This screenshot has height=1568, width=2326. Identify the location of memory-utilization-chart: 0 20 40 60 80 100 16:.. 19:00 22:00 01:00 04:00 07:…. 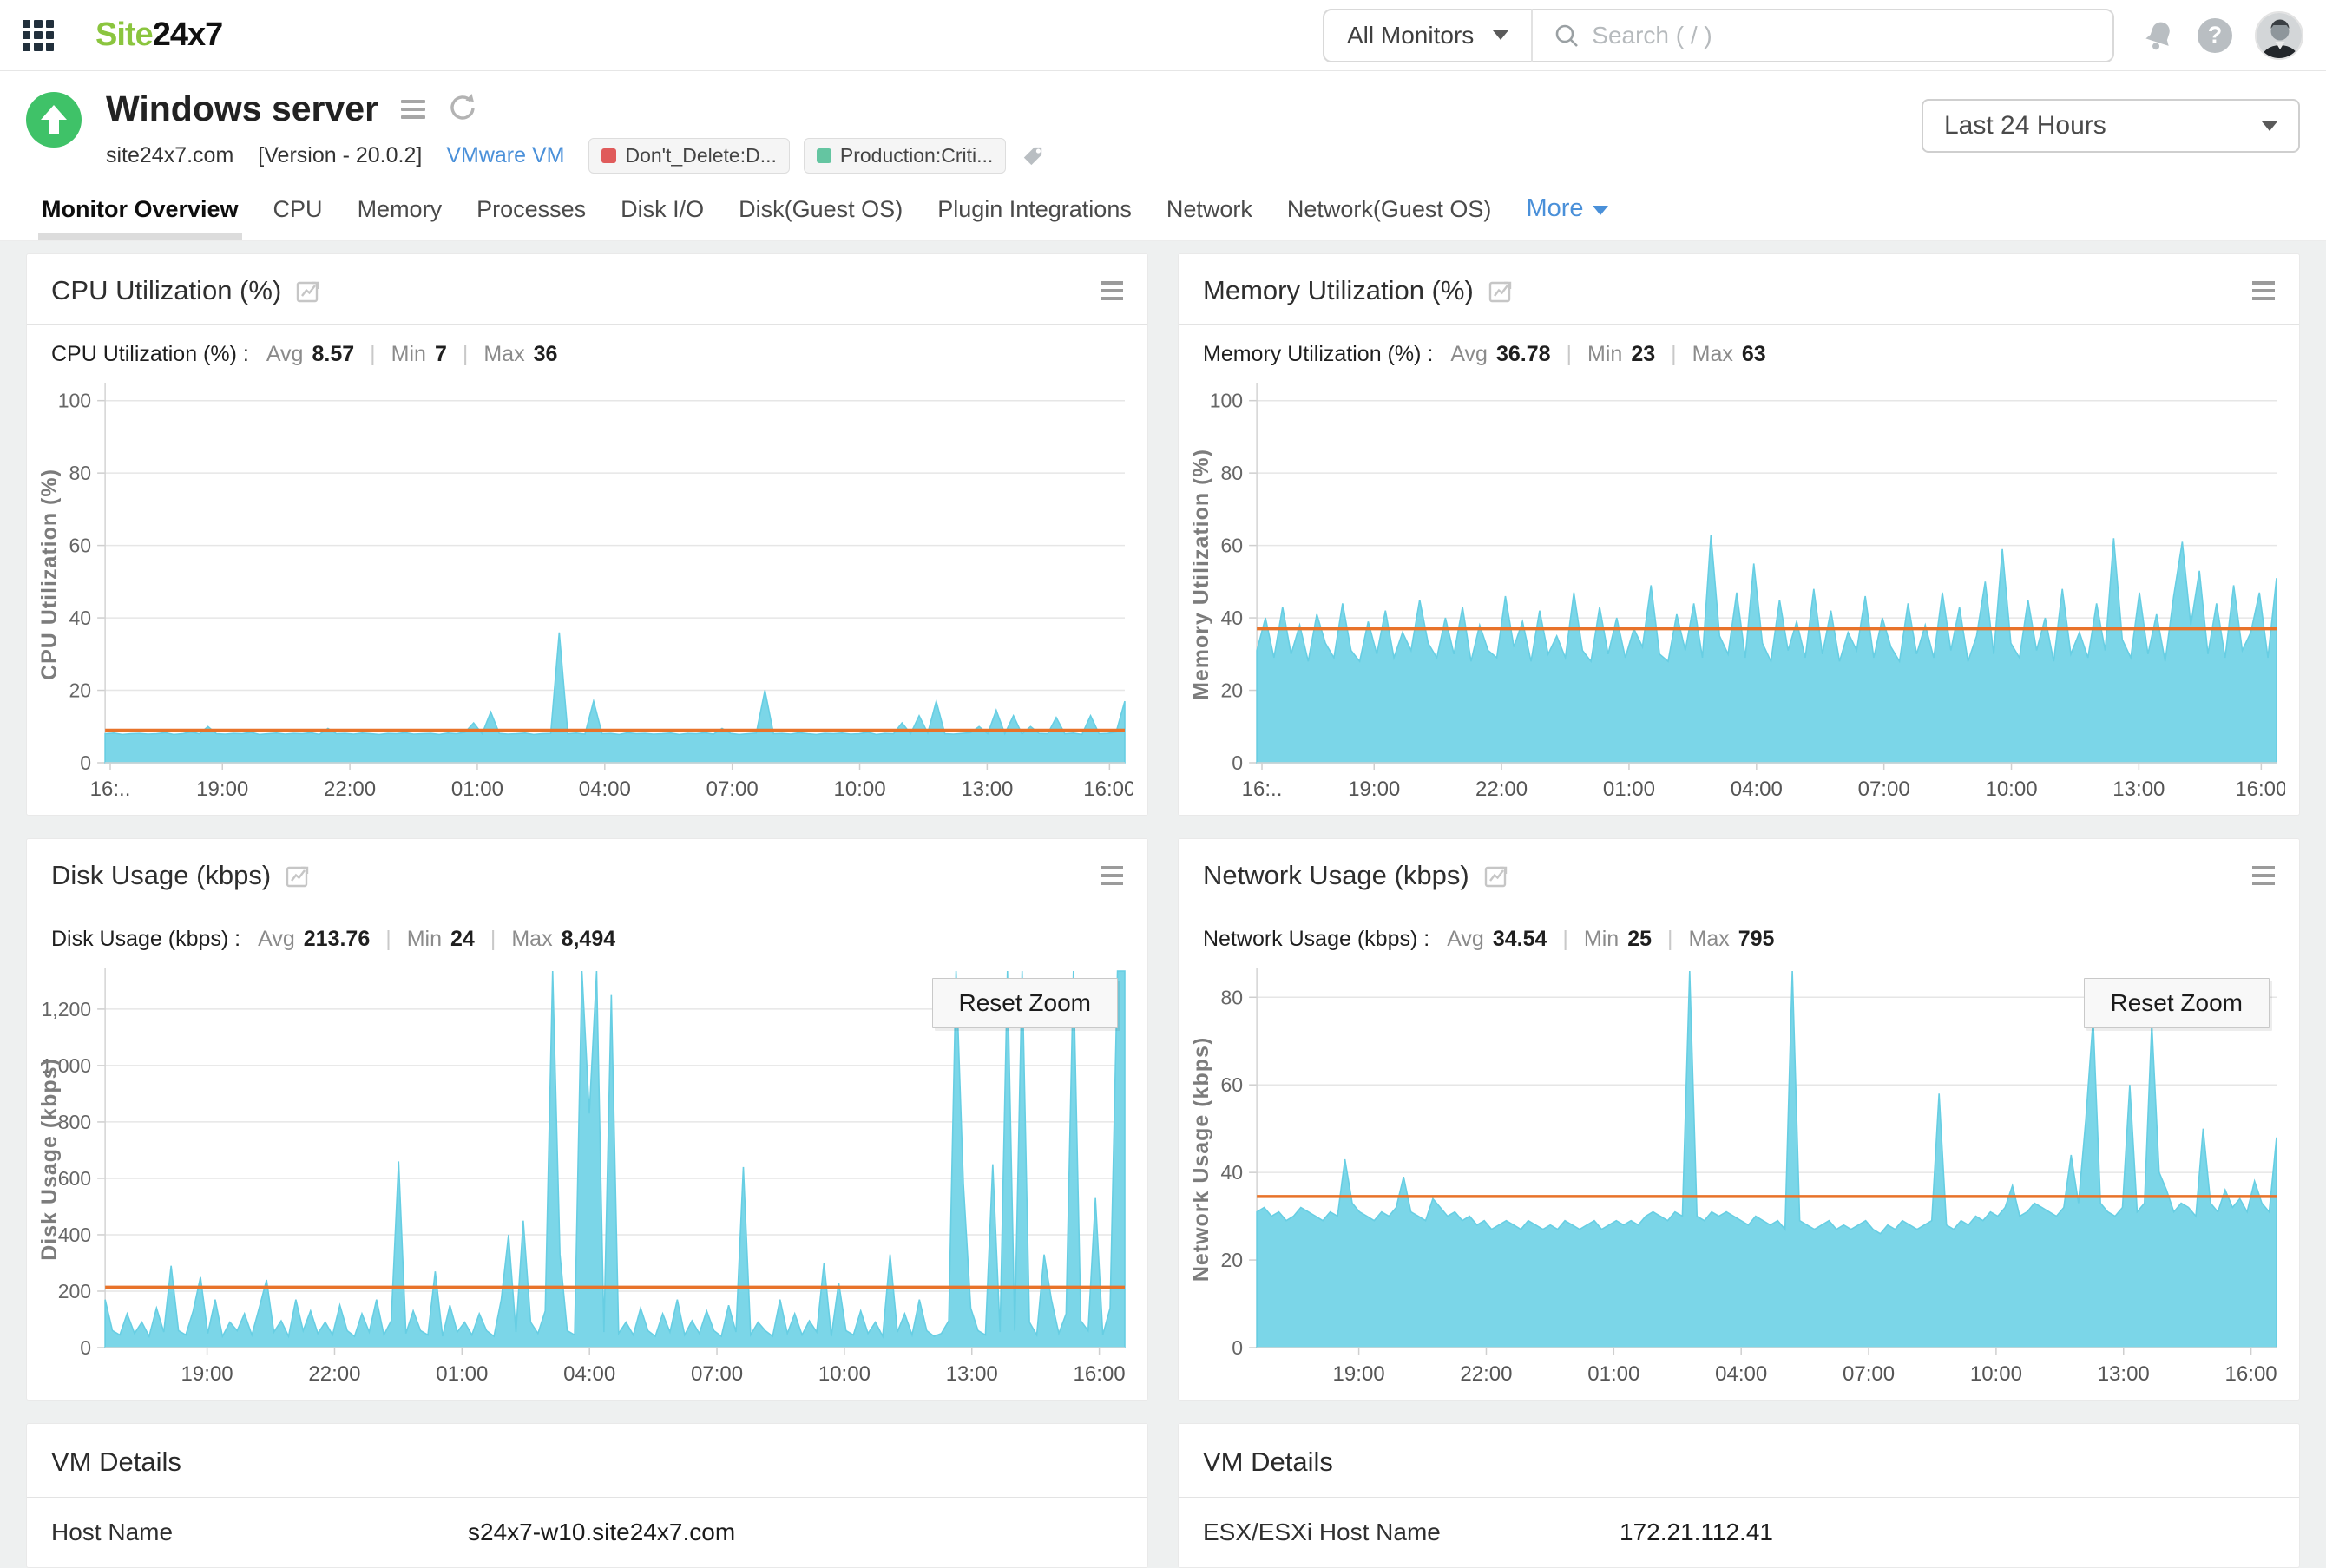
(1739, 593).